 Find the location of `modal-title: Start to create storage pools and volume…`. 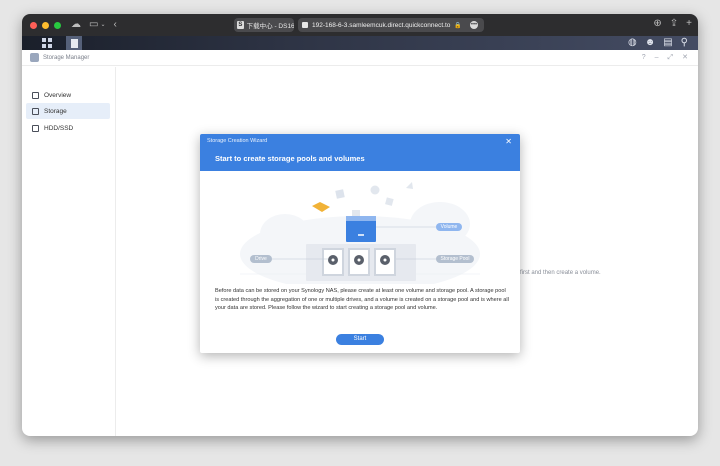

modal-title: Start to create storage pools and volume… is located at coordinates (290, 158).